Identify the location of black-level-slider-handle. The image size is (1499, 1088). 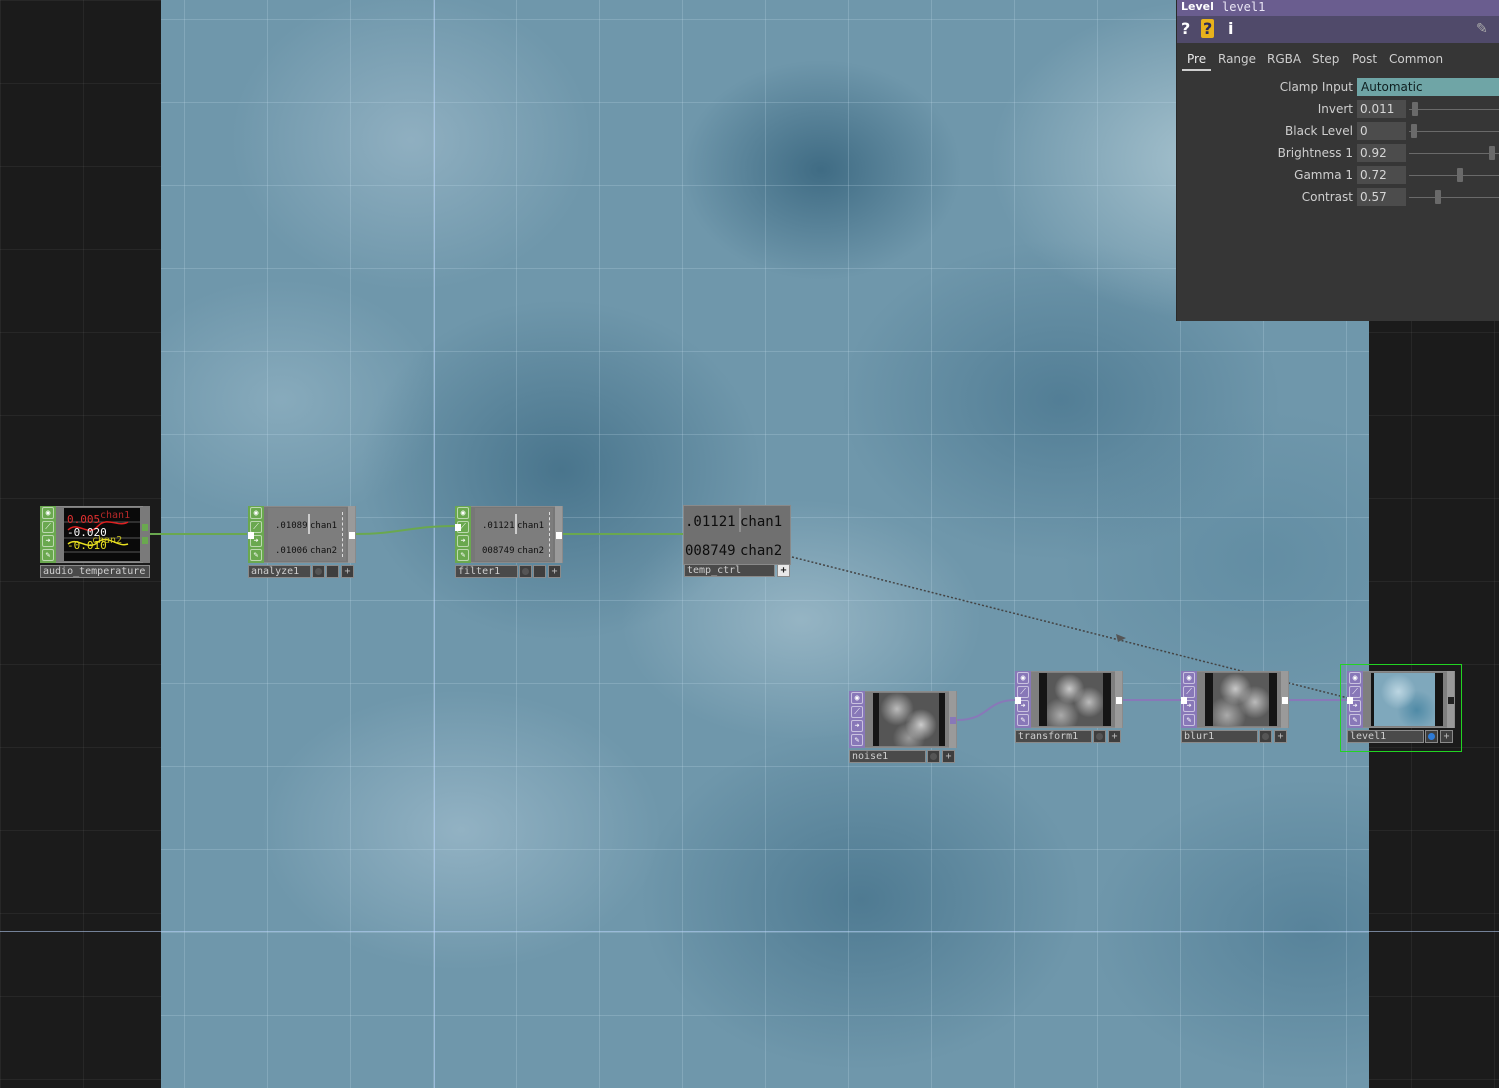
(1414, 131).